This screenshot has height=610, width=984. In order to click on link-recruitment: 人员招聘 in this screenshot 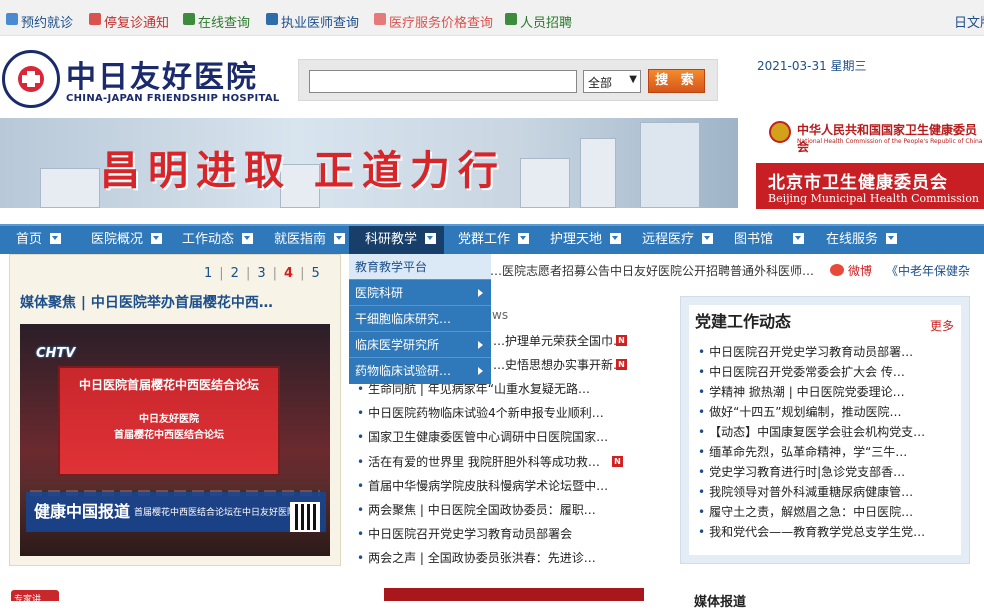, I will do `click(546, 21)`.